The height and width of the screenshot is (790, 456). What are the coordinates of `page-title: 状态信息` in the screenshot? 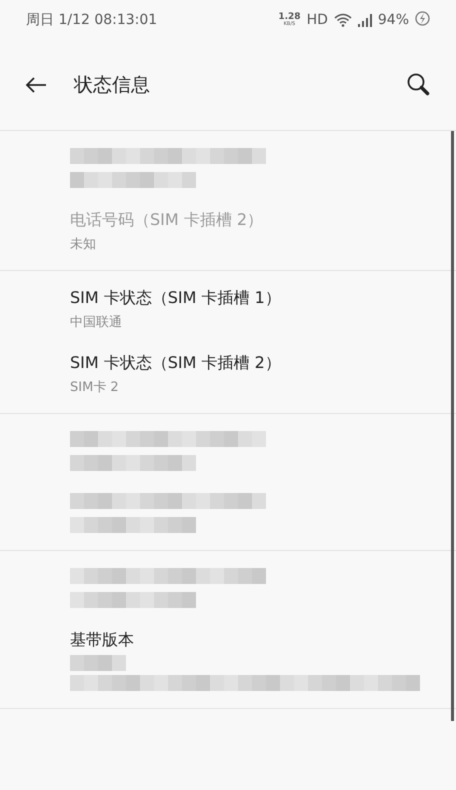 It's located at (112, 85).